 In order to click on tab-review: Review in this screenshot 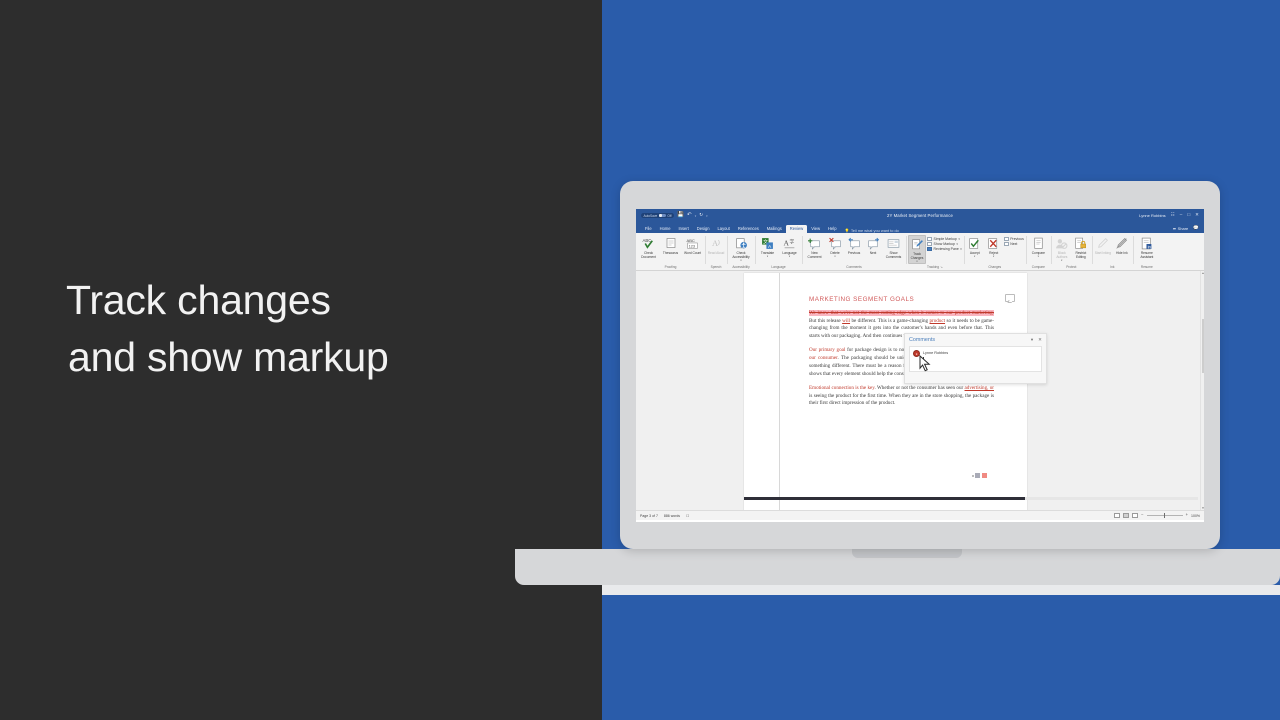, I will do `click(796, 228)`.